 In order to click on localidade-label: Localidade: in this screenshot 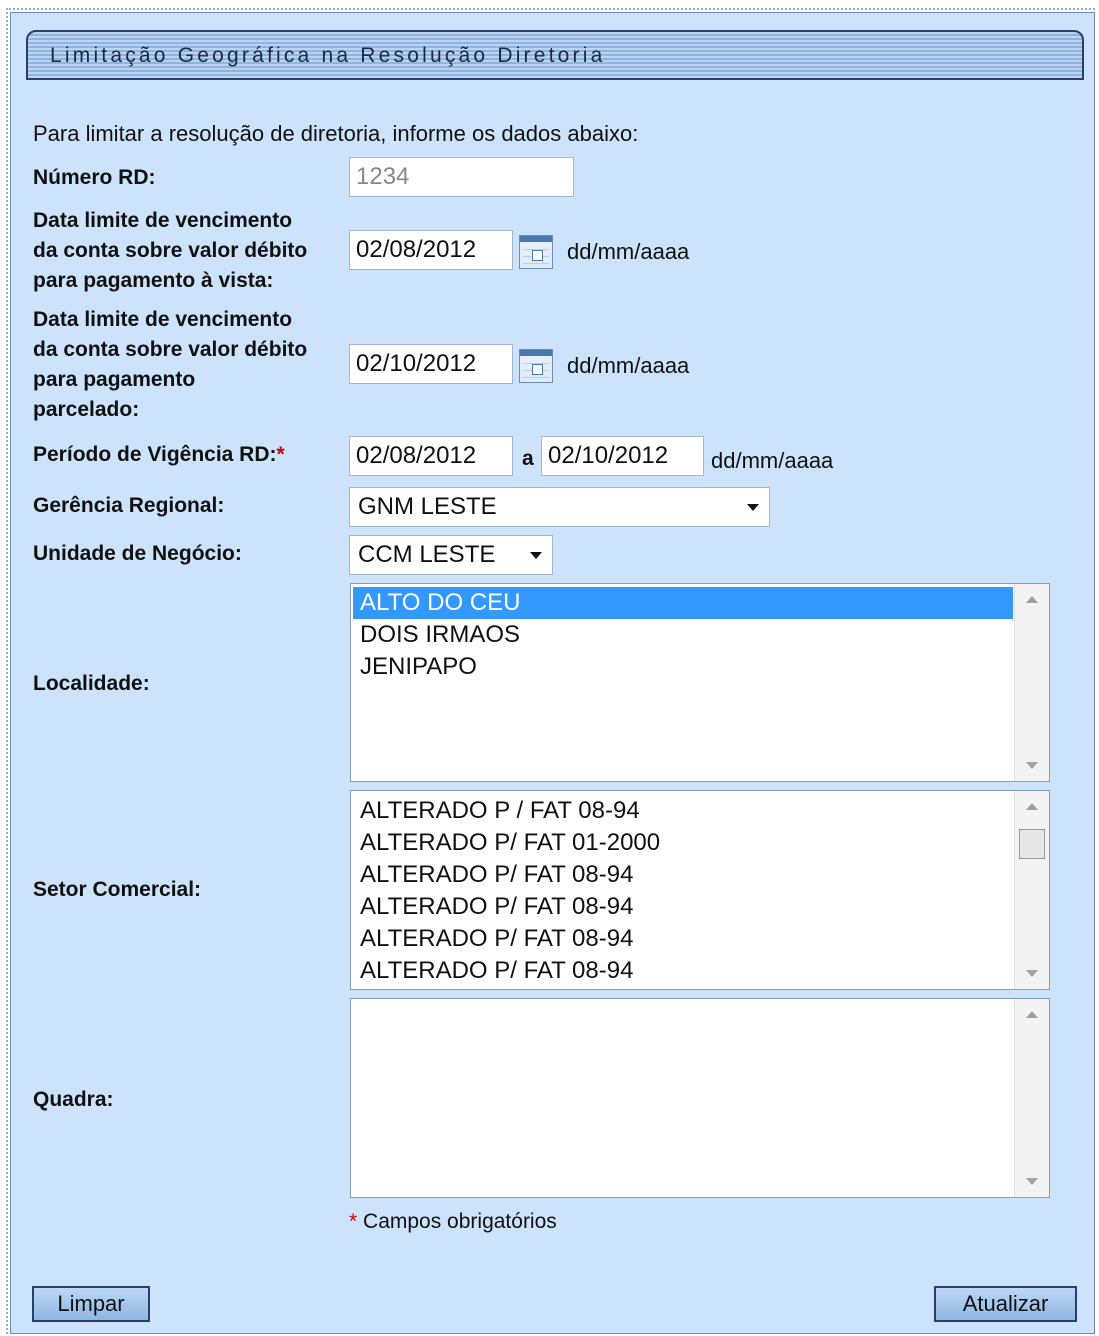, I will do `click(91, 683)`.